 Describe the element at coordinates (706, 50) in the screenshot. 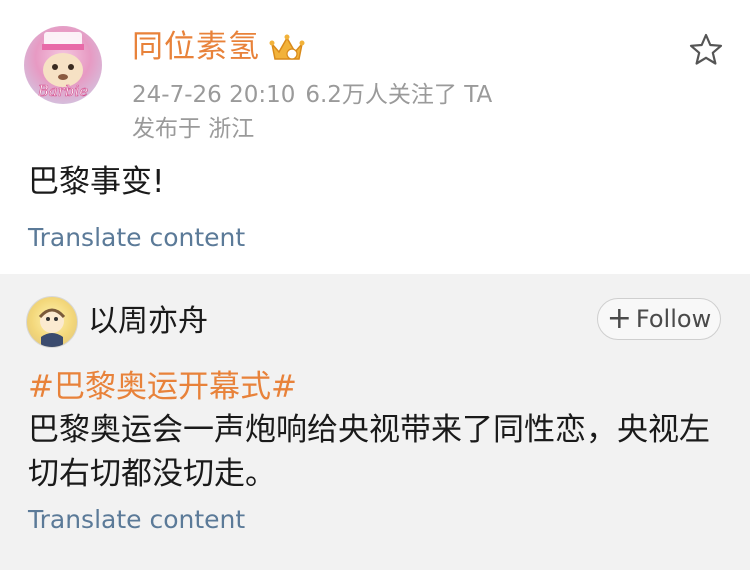

I see `star-icon` at that location.